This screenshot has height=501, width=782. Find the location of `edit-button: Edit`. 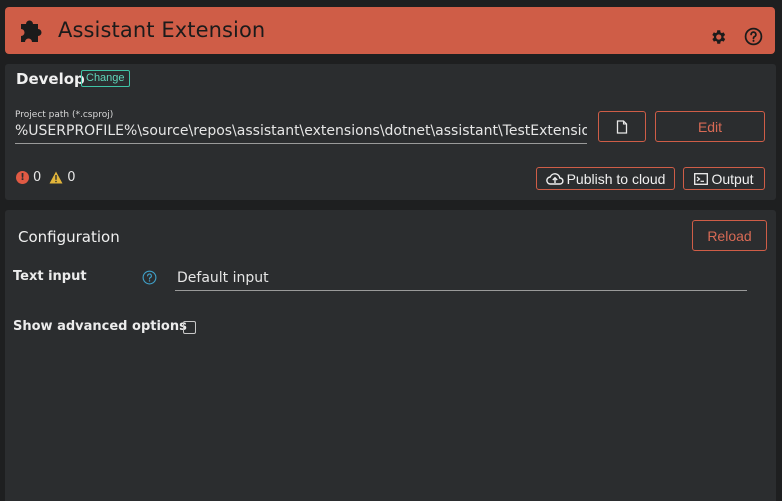

edit-button: Edit is located at coordinates (710, 126).